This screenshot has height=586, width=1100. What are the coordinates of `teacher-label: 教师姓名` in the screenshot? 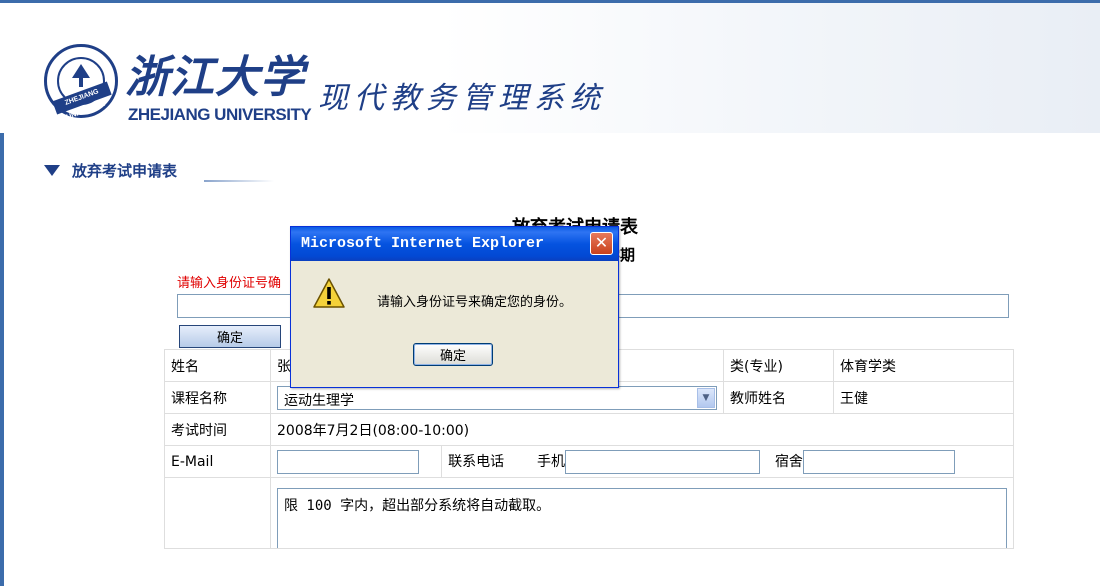 It's located at (778, 397).